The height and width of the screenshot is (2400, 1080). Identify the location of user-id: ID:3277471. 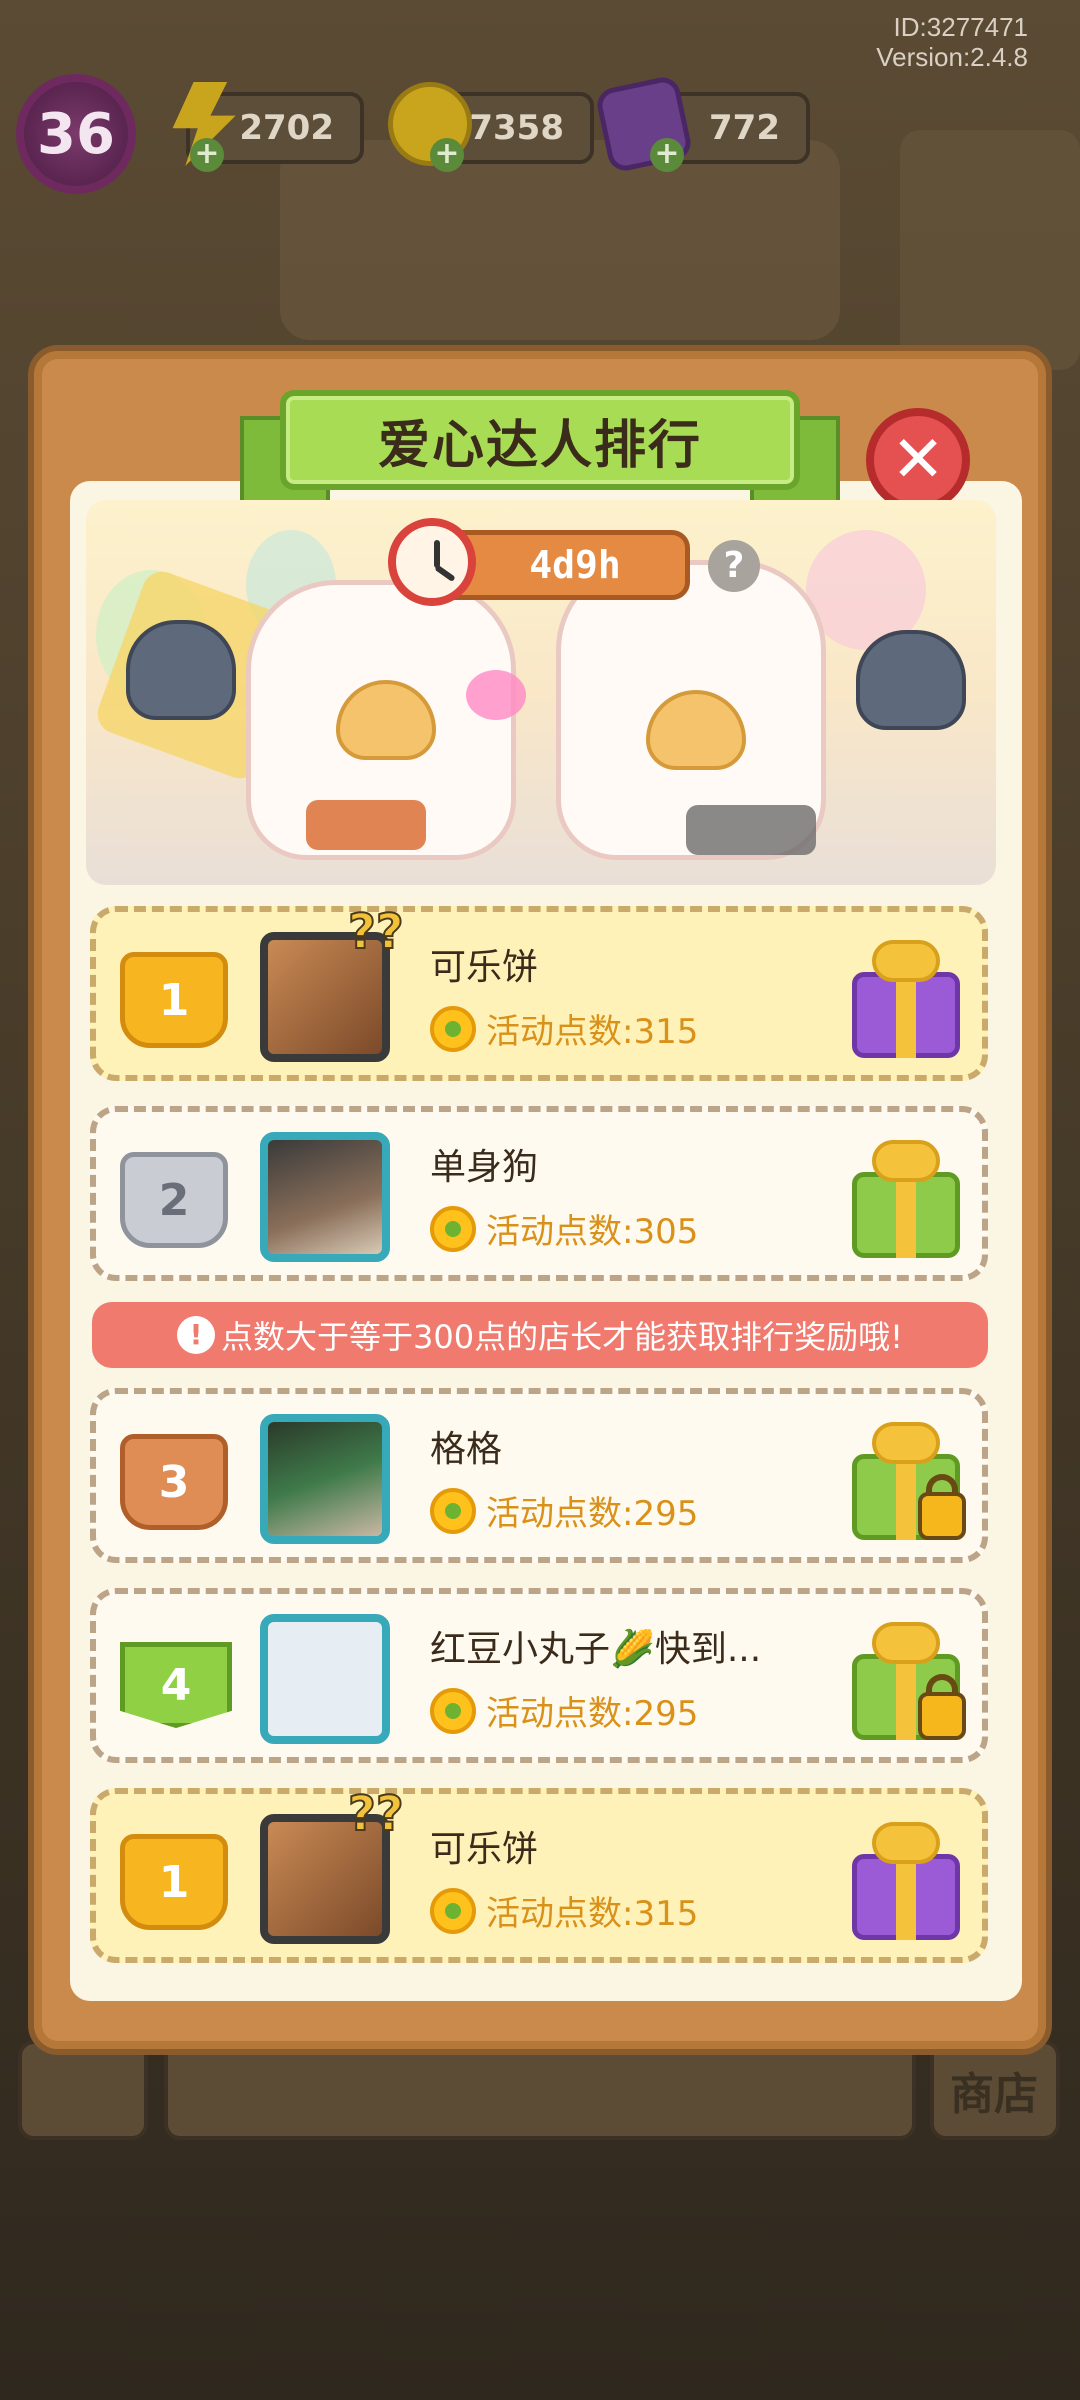
(960, 27).